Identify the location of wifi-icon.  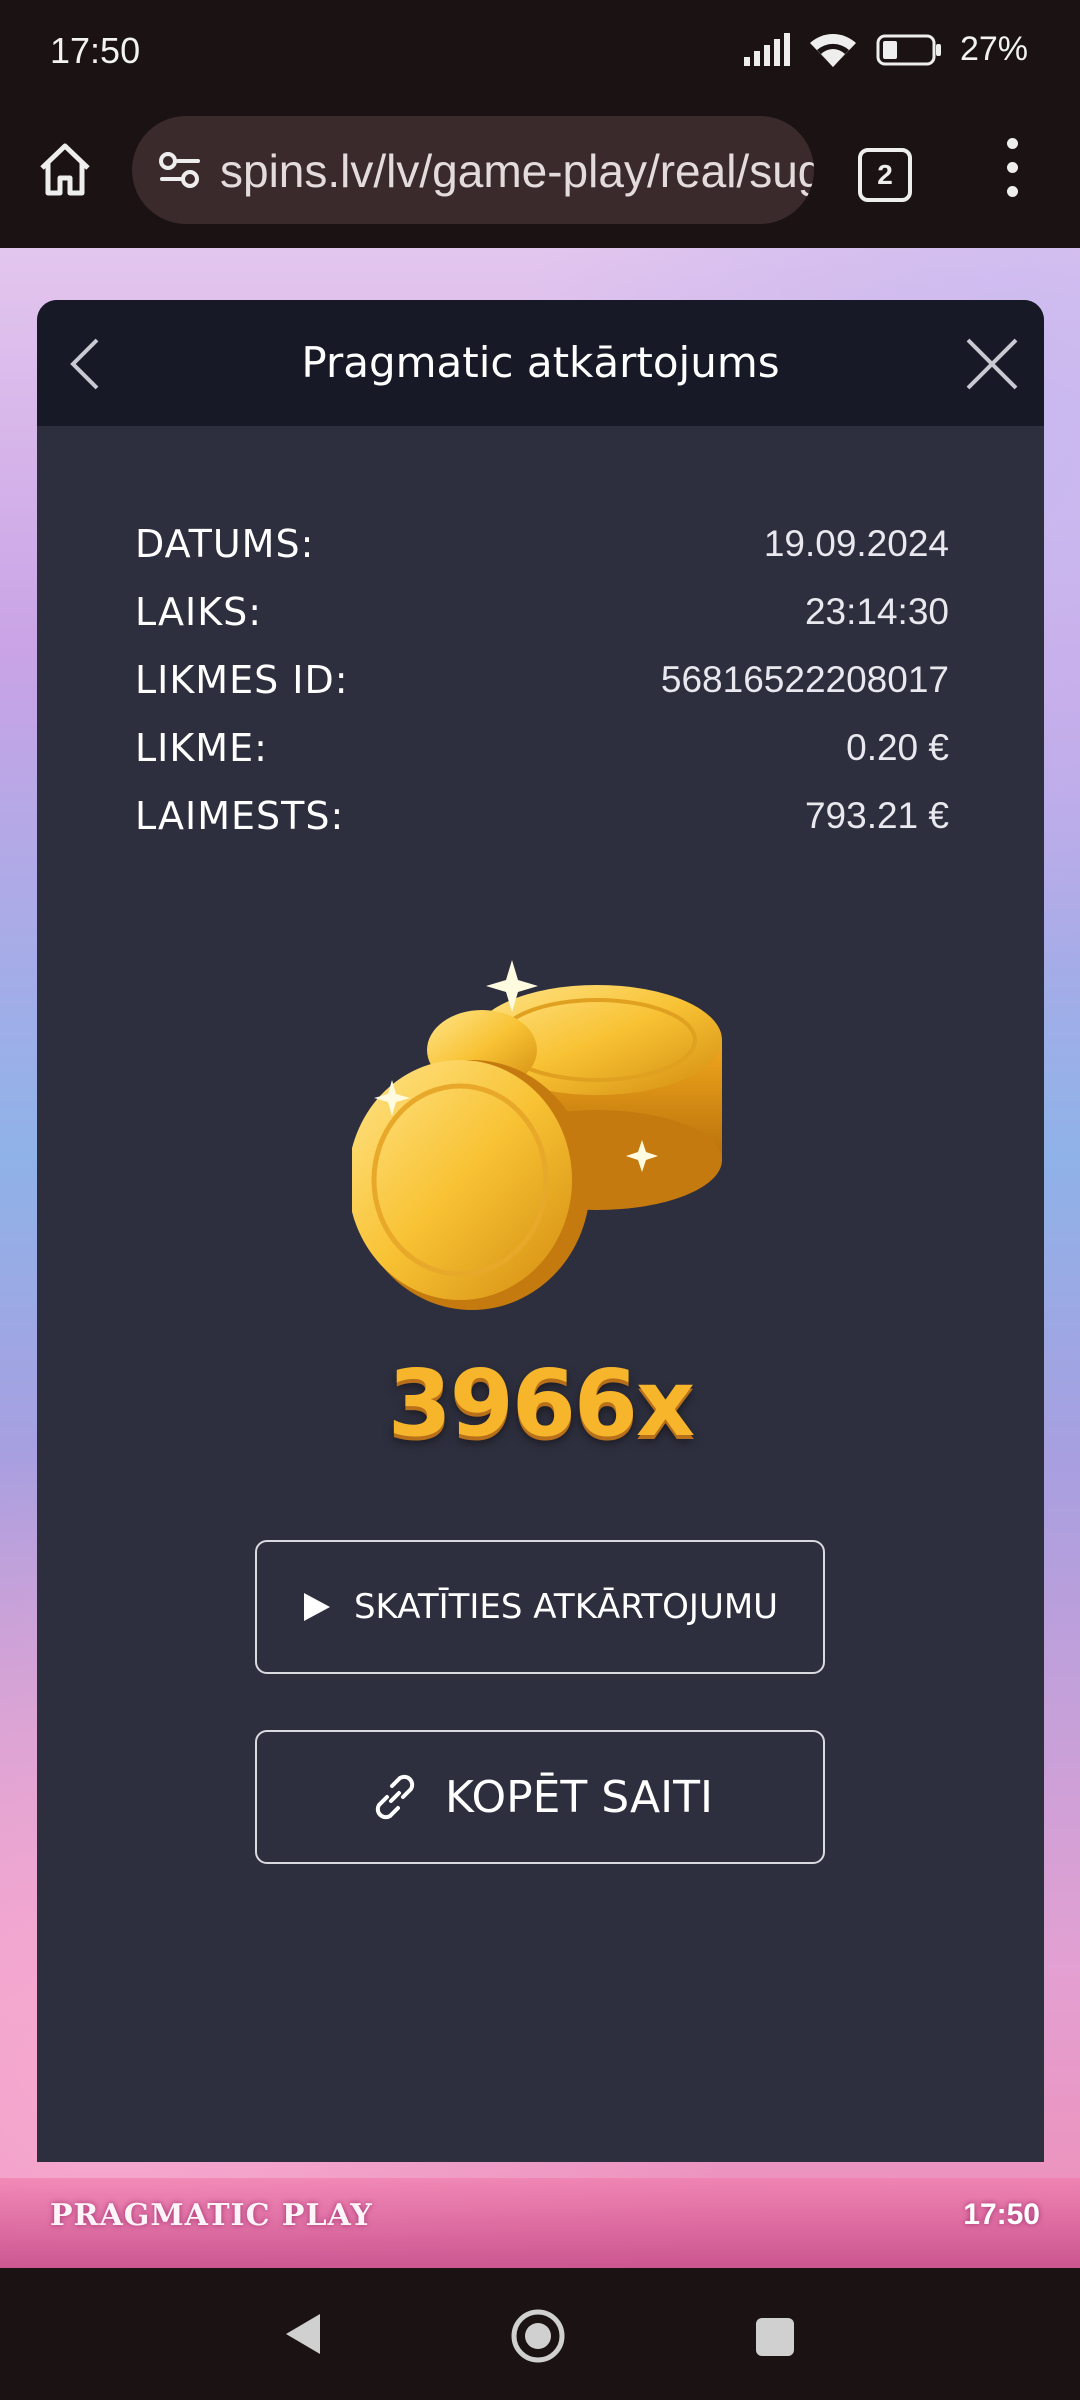
(832, 50).